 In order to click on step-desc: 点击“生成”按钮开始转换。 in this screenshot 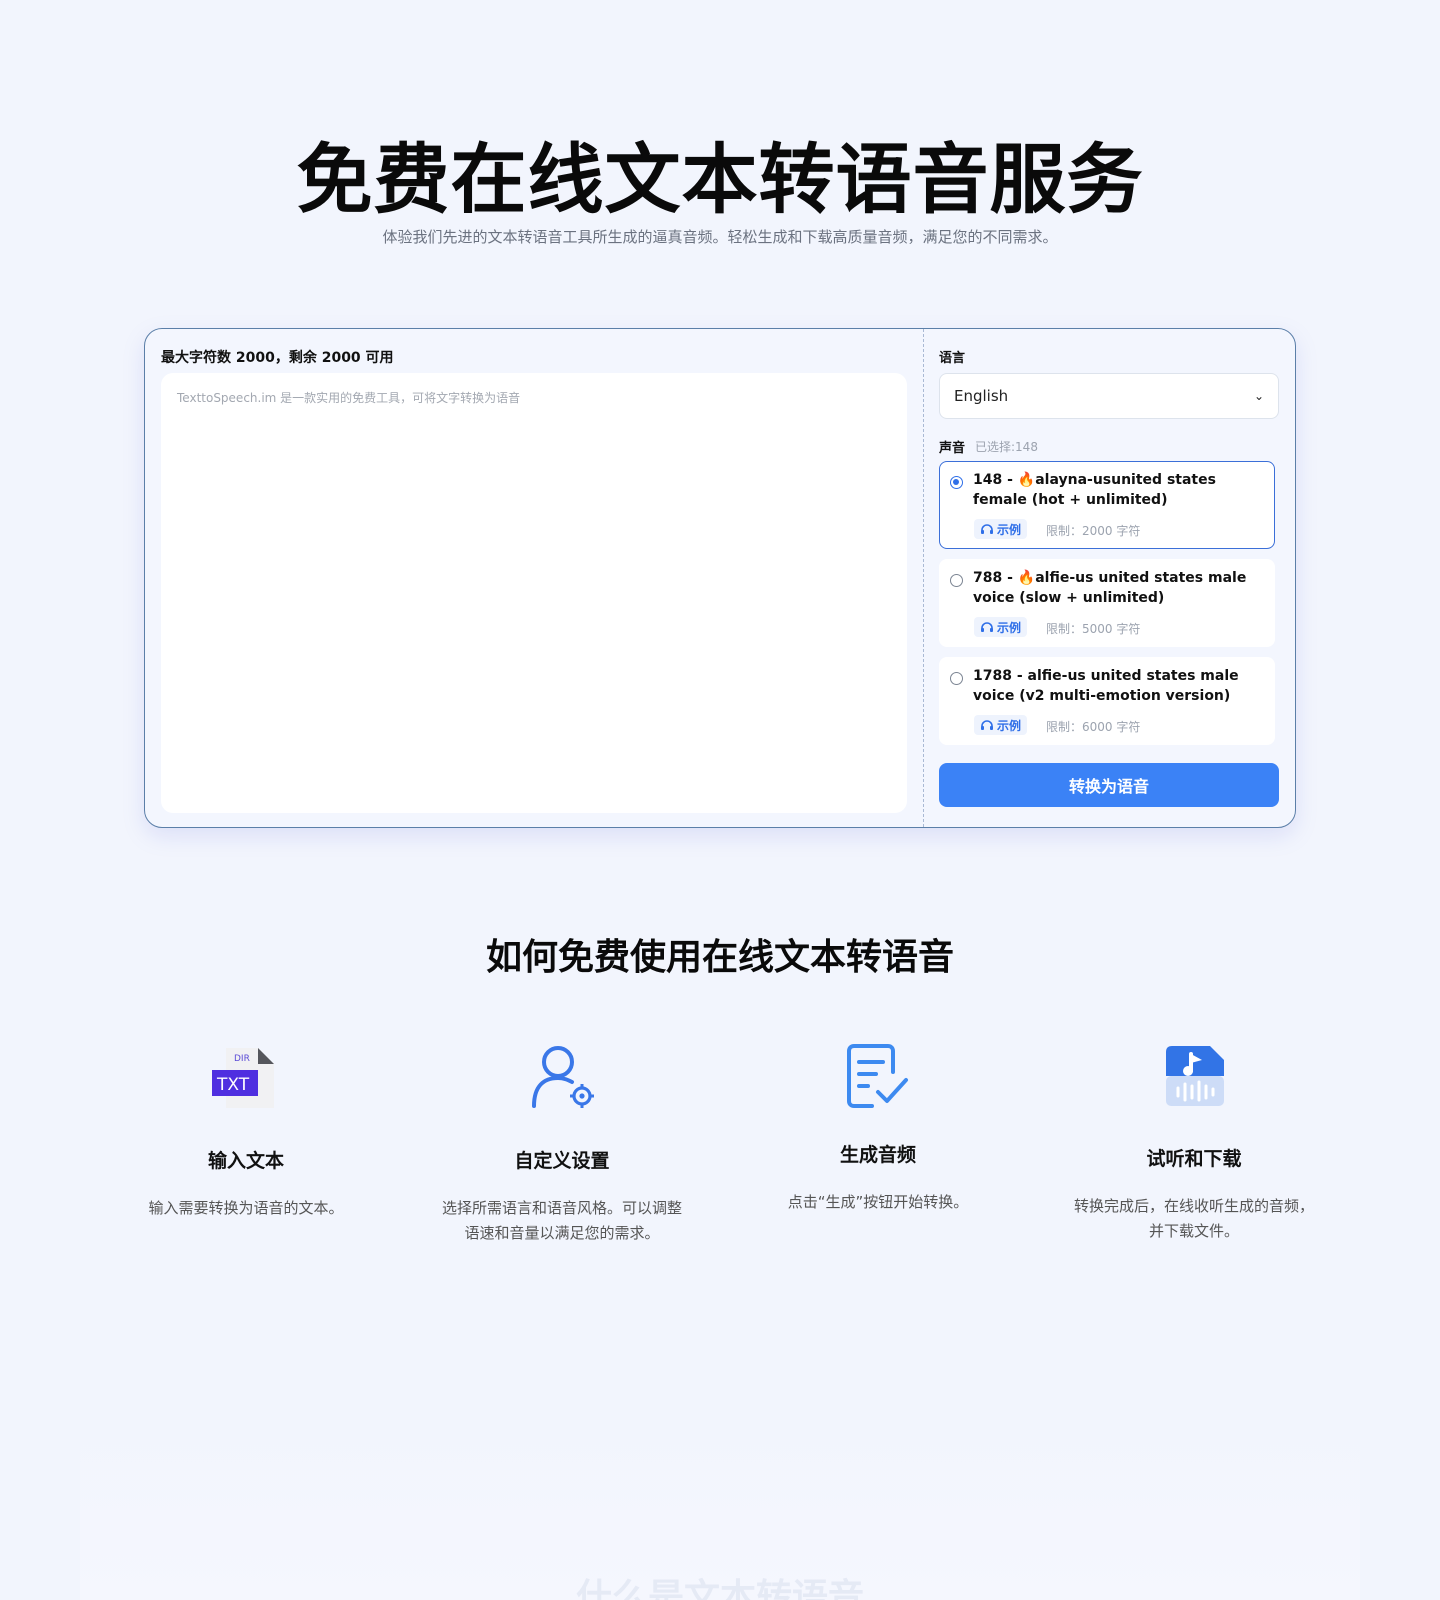, I will do `click(878, 1202)`.